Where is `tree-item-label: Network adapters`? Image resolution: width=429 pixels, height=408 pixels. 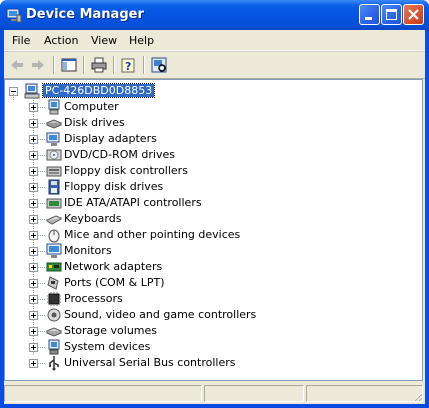
tree-item-label: Network adapters is located at coordinates (113, 266).